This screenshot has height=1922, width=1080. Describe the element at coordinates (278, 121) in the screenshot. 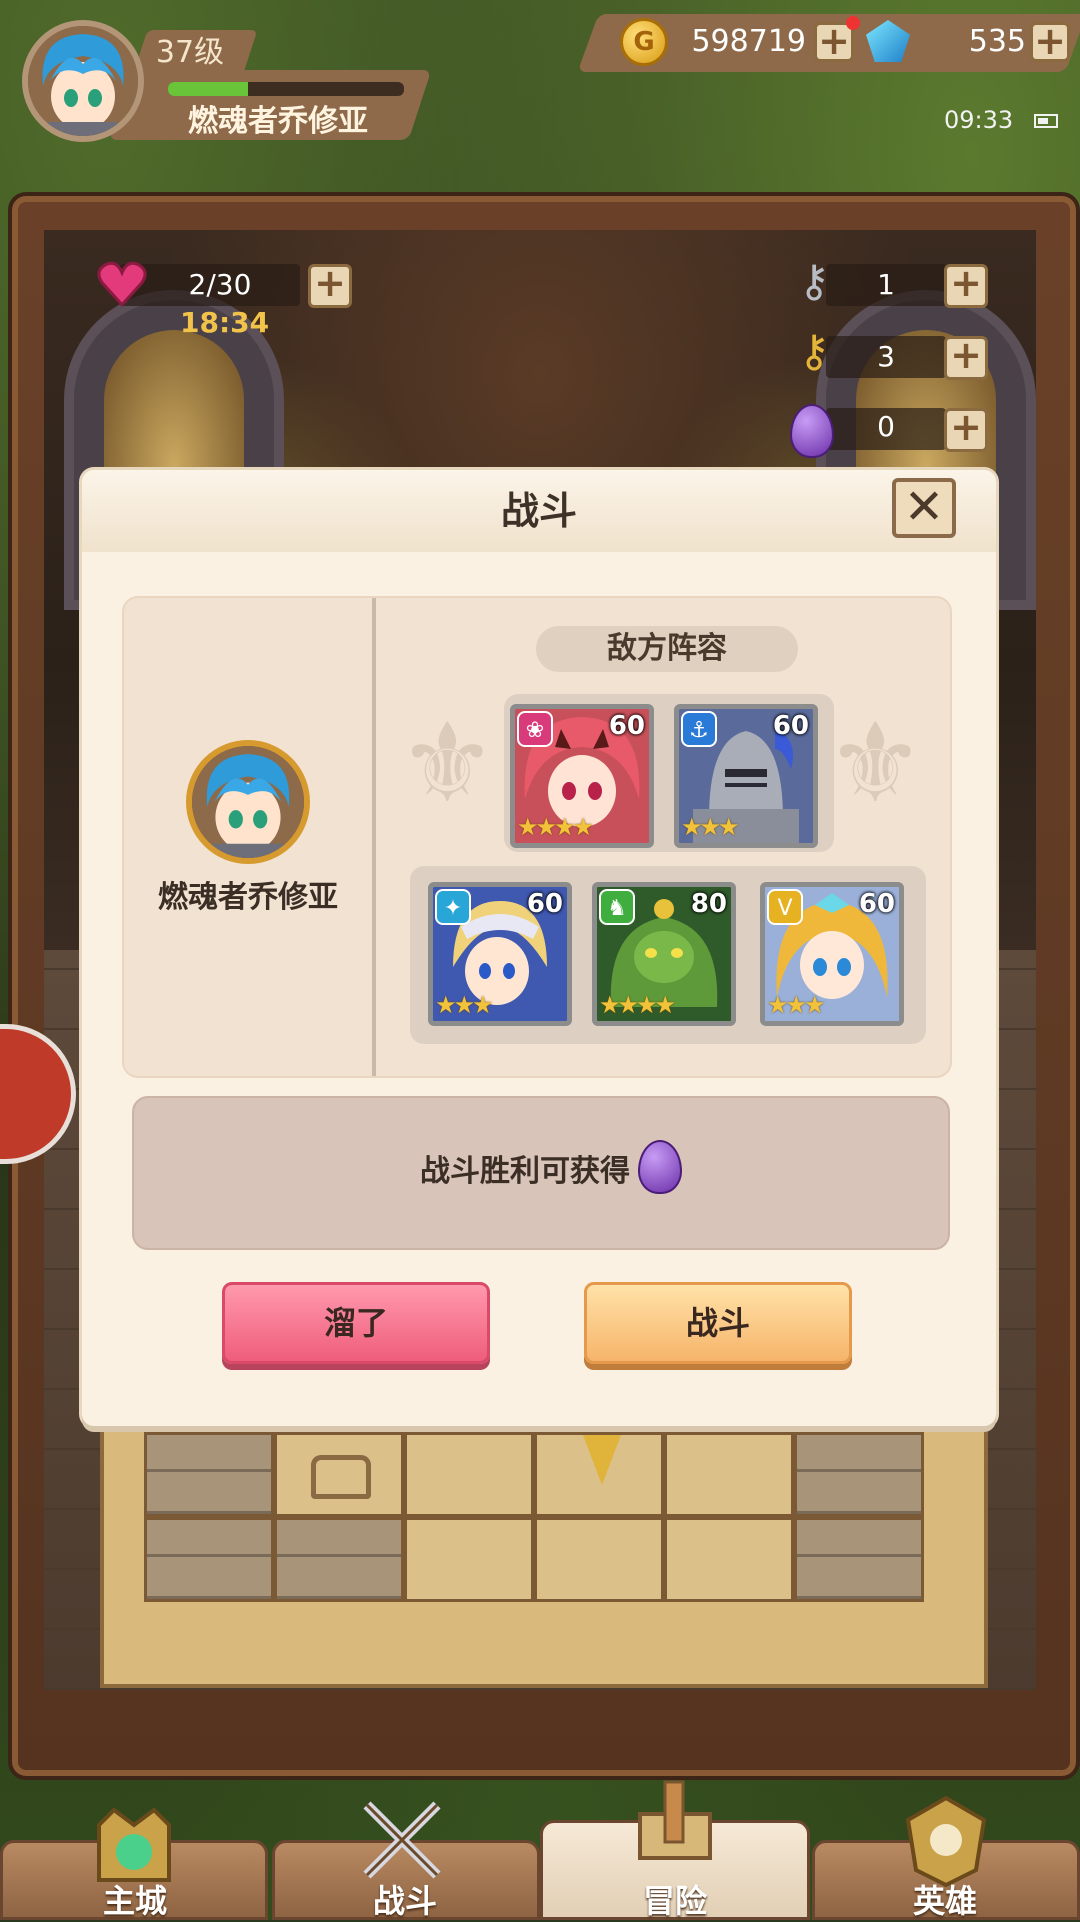

I see `player-name: 燃魂者乔修亚` at that location.